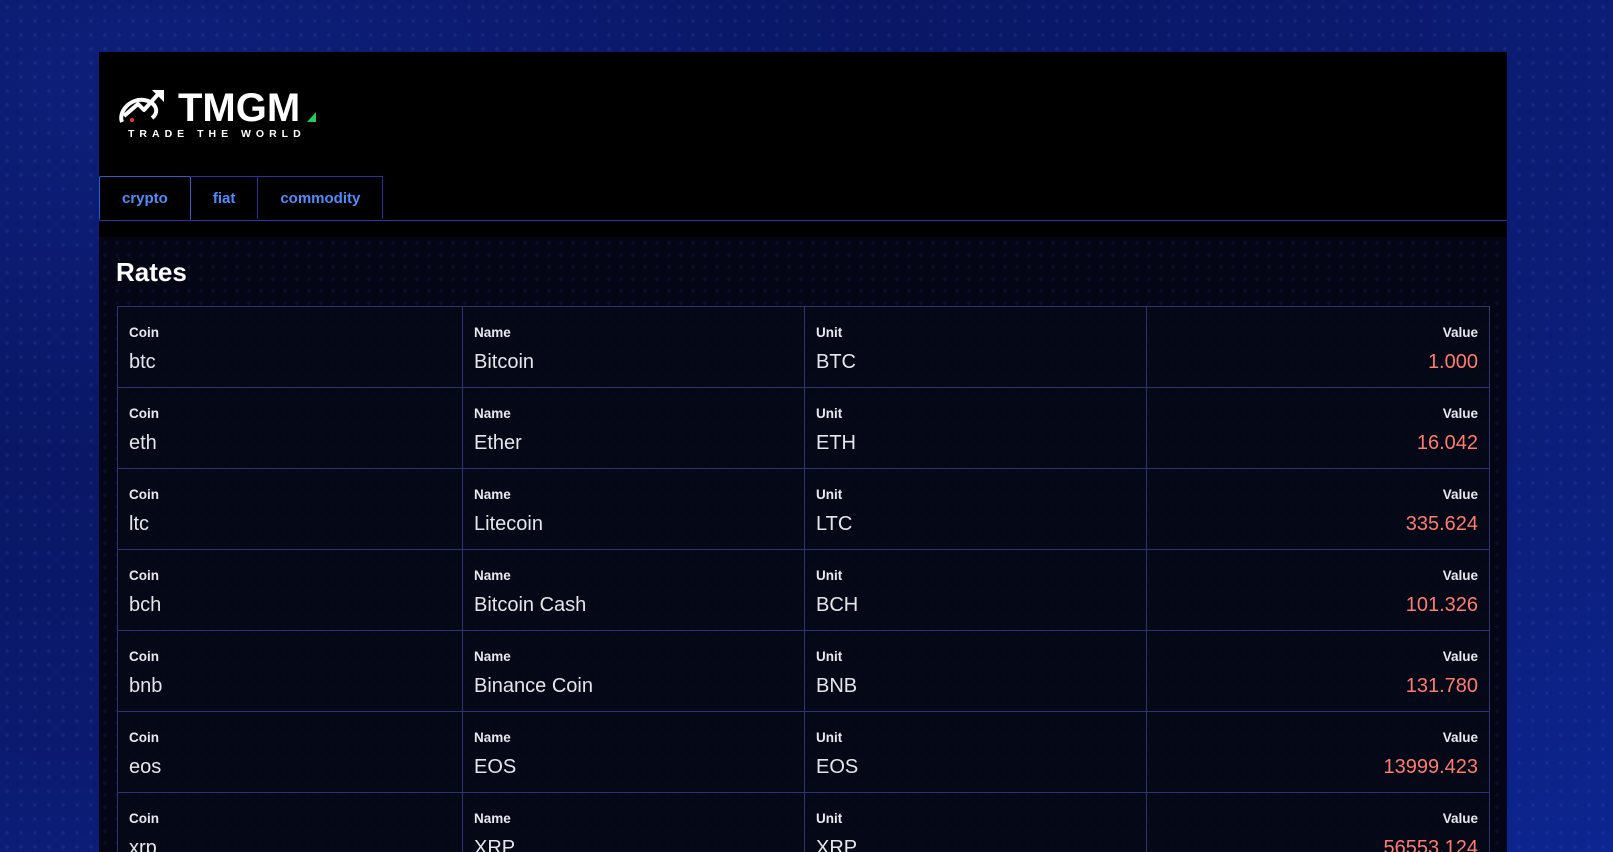 The image size is (1613, 852). What do you see at coordinates (141, 106) in the screenshot?
I see `logo-mark-icon` at bounding box center [141, 106].